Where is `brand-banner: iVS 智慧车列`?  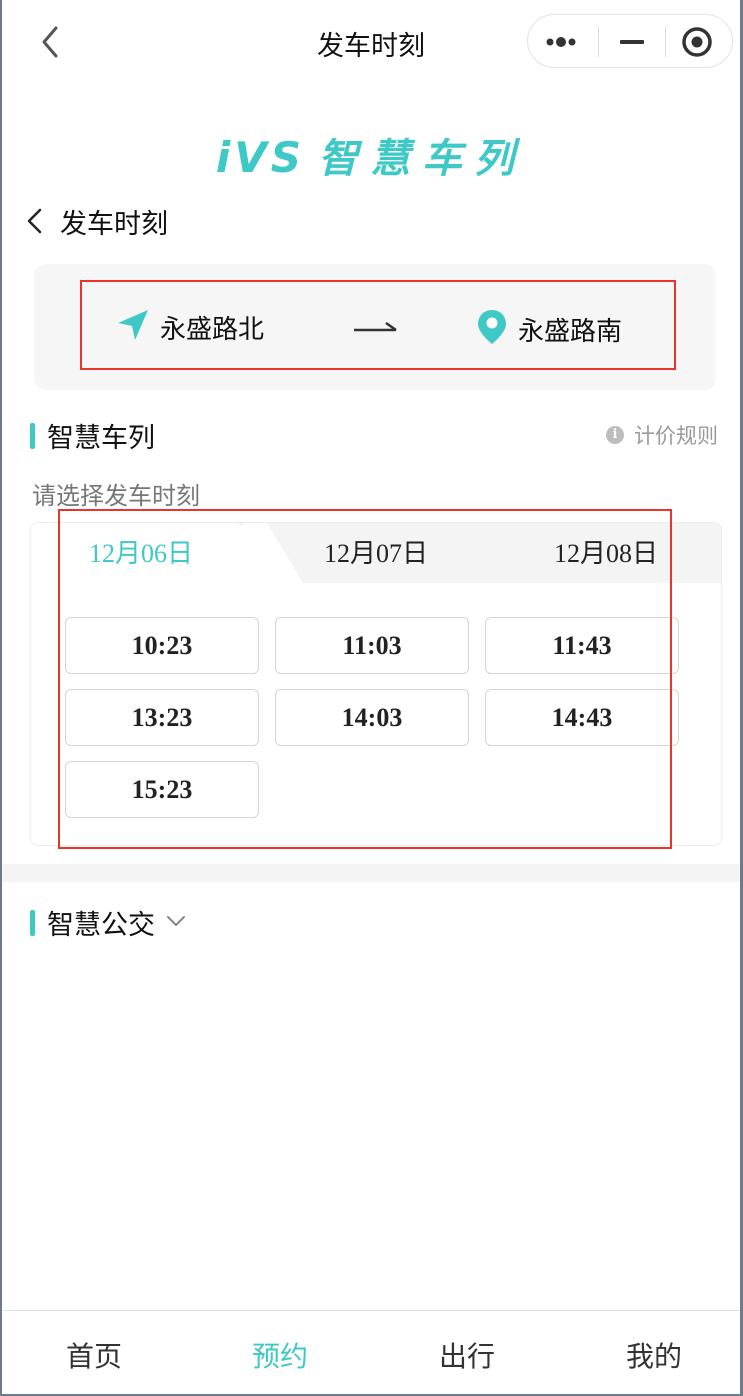 brand-banner: iVS 智慧车列 is located at coordinates (371, 154).